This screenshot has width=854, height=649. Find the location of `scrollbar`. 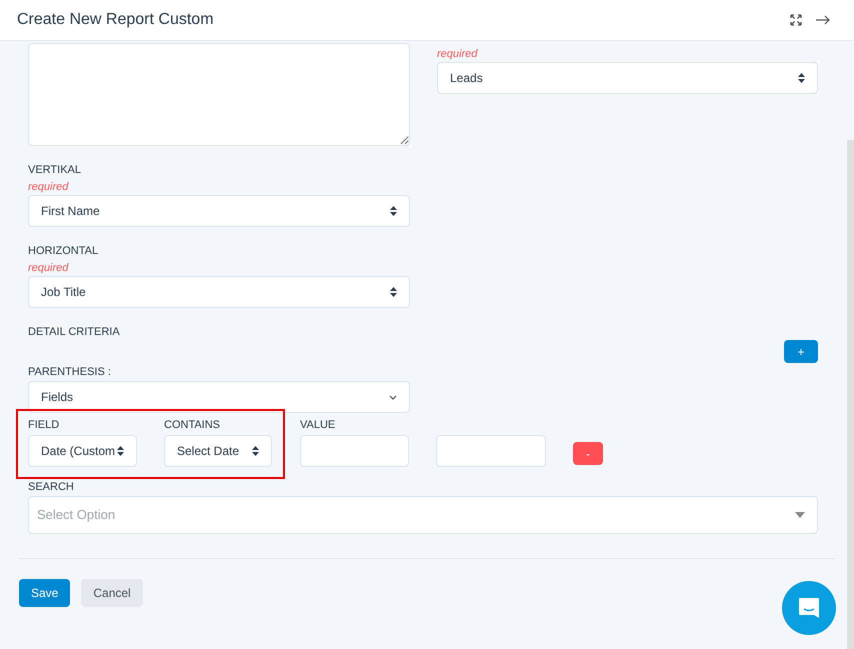

scrollbar is located at coordinates (850, 394).